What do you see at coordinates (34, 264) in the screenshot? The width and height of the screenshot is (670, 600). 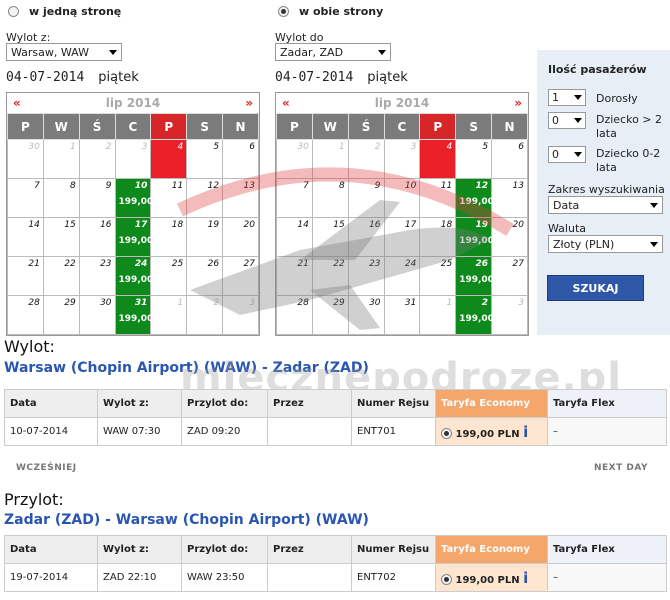 I see `day-number: 21` at bounding box center [34, 264].